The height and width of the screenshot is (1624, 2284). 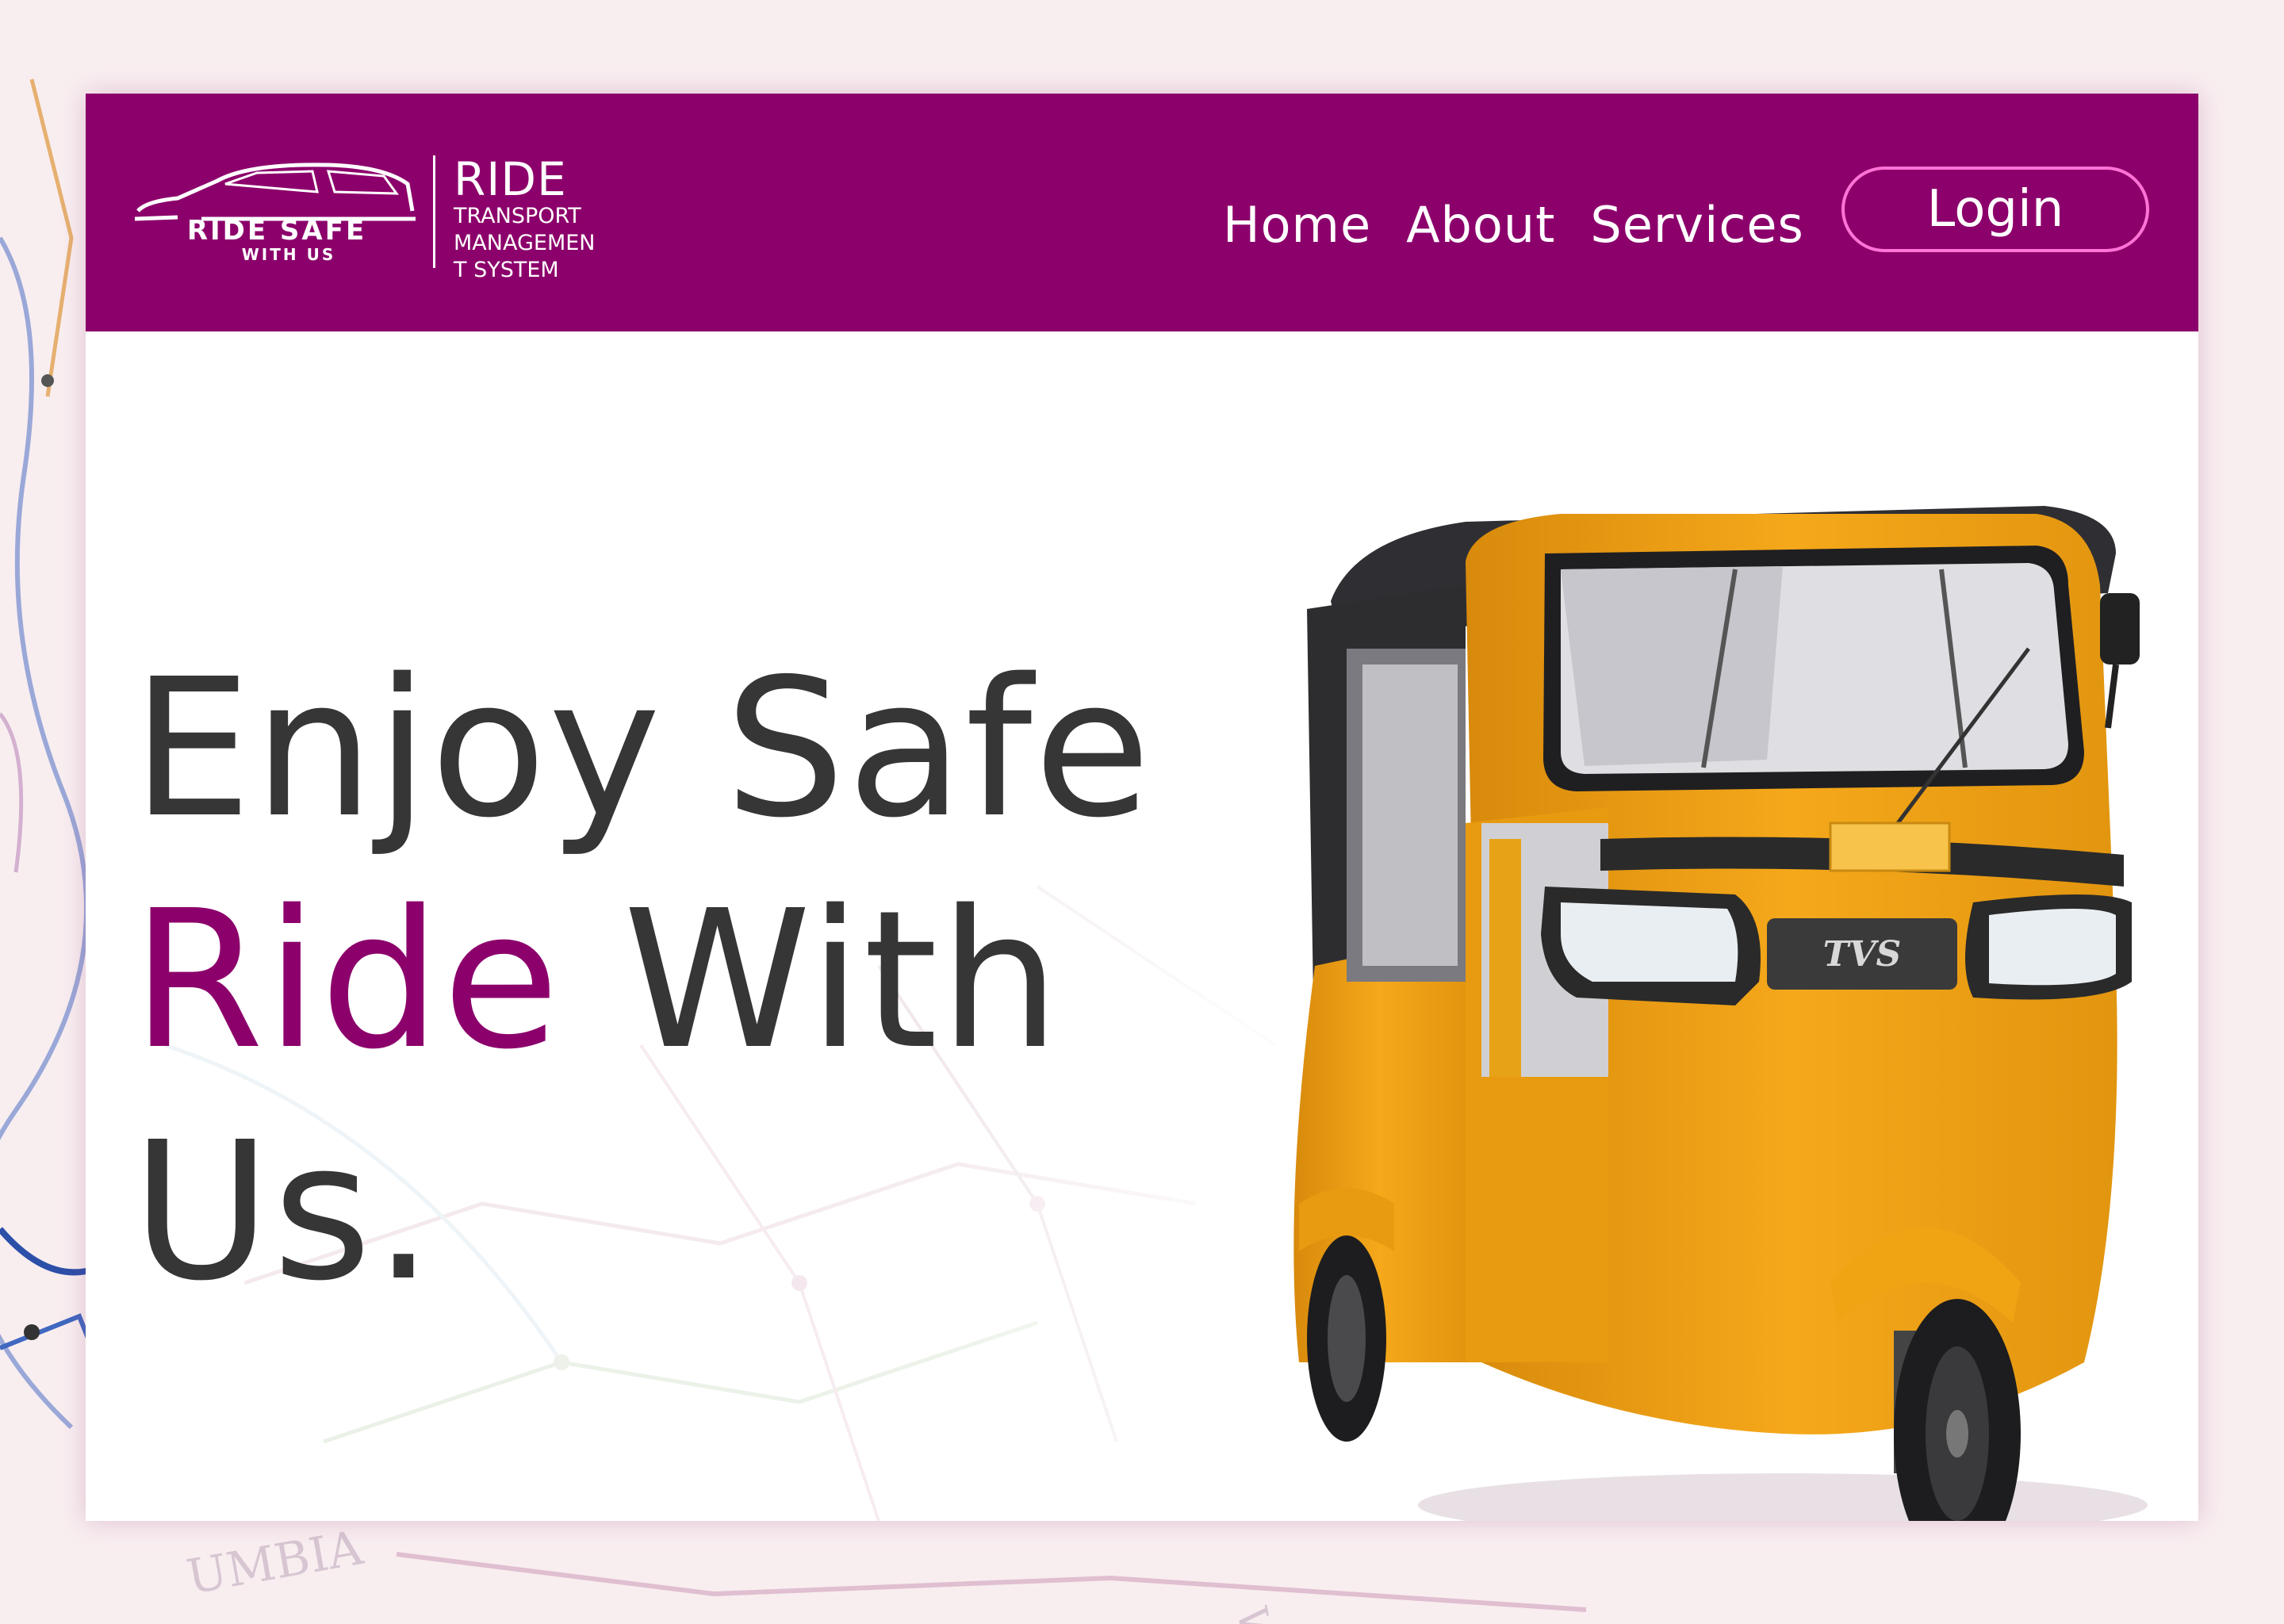 I want to click on car-logo-icon: RIDE SAFE WITH US, so click(x=276, y=215).